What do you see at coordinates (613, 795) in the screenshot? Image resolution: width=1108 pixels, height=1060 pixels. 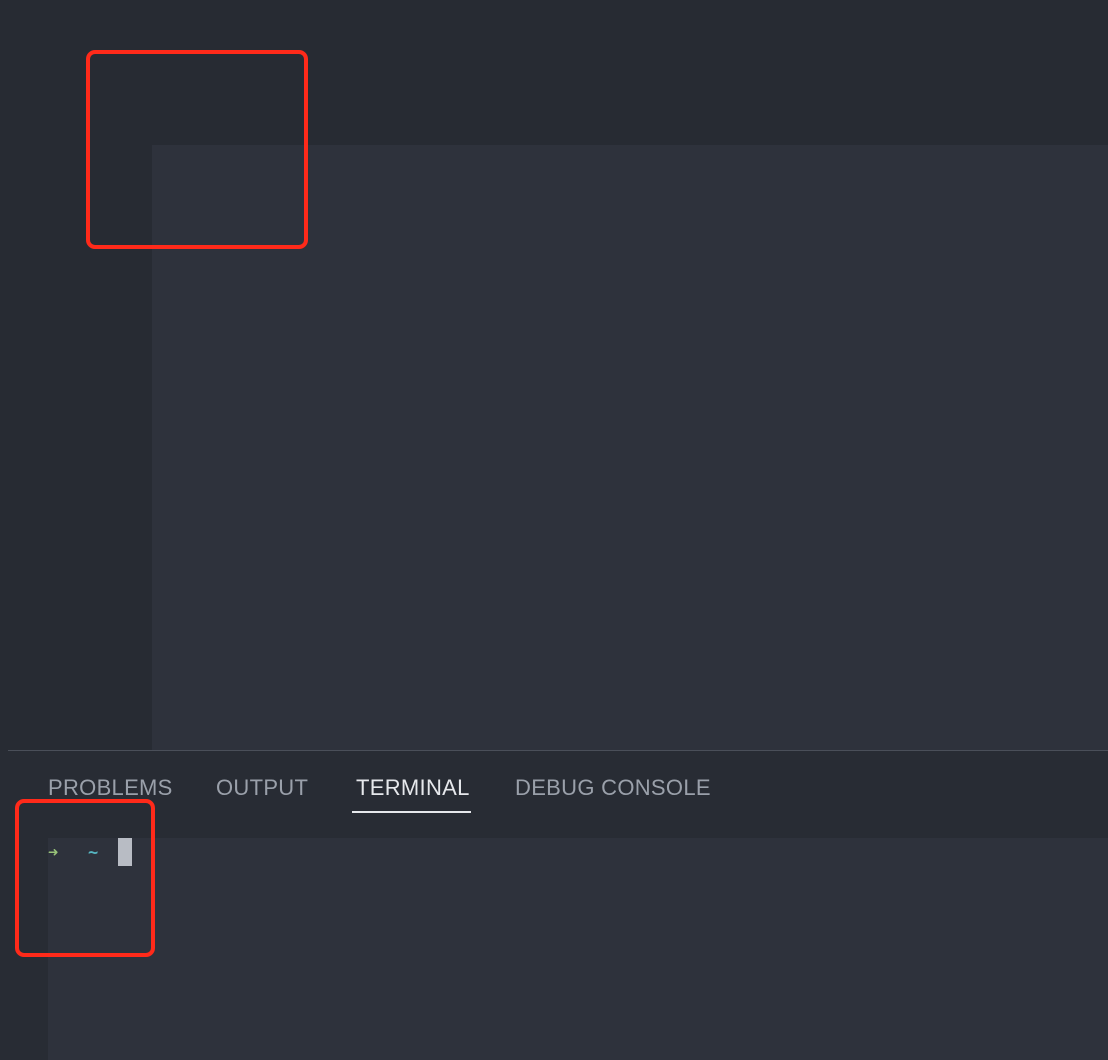 I see `tab-debug-console: DEBUG CONSOLE` at bounding box center [613, 795].